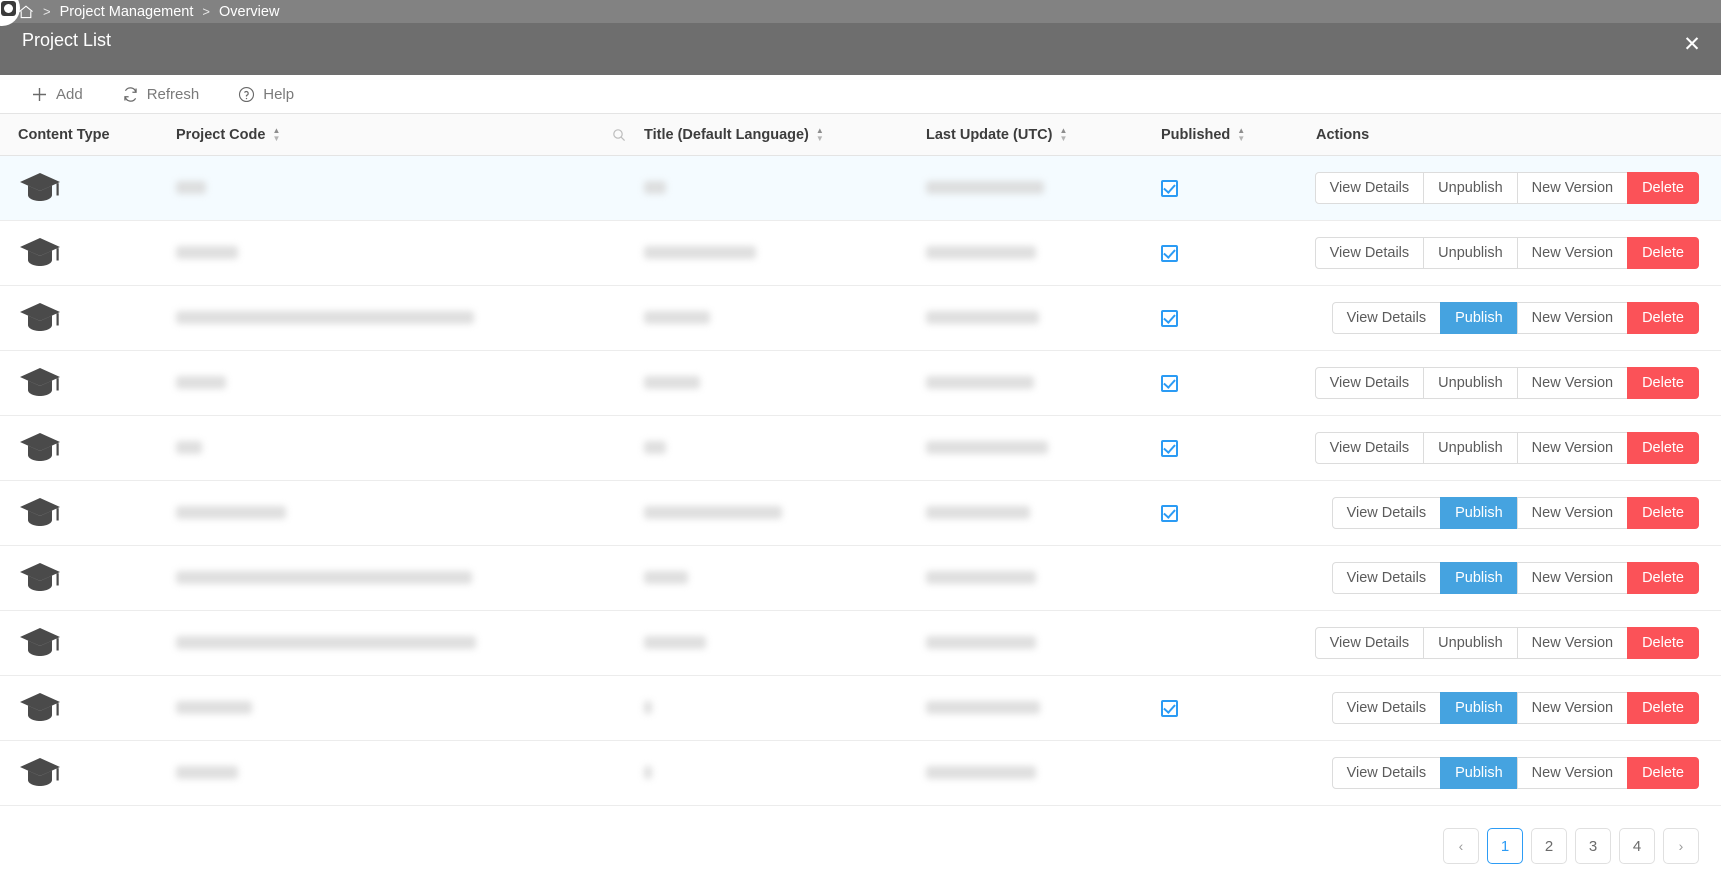 The width and height of the screenshot is (1721, 877). I want to click on home-icon, so click(26, 11).